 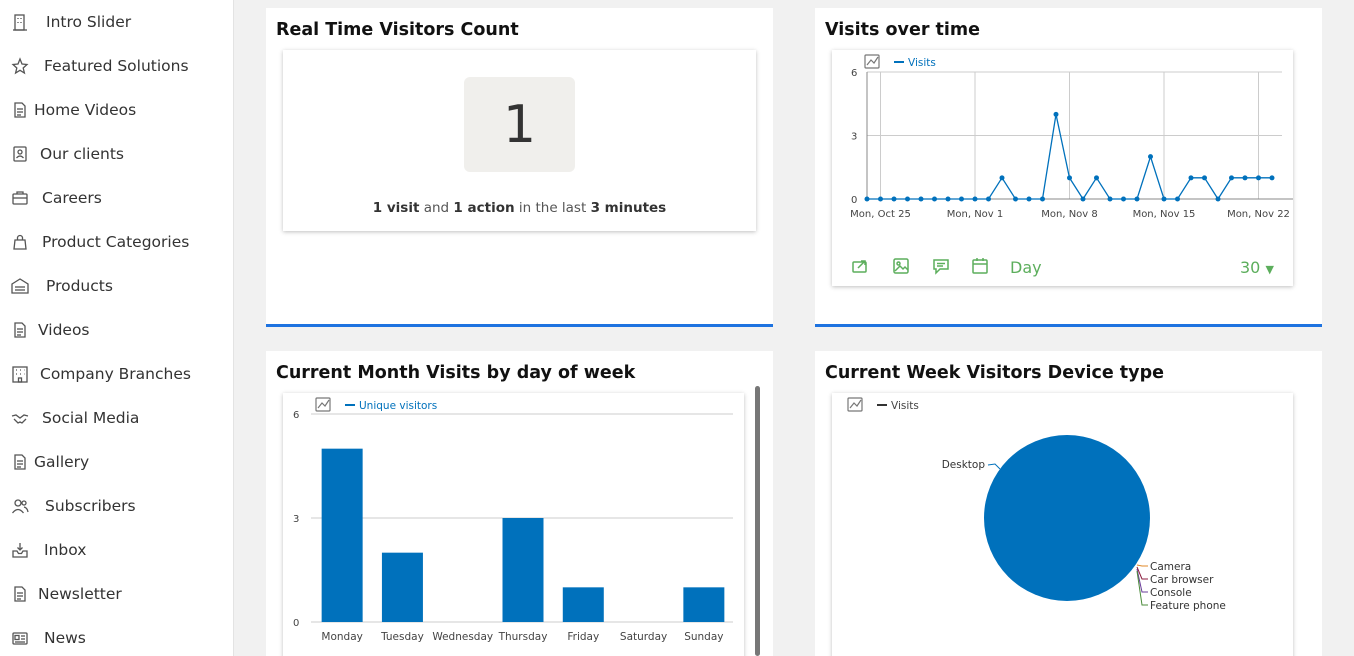 I want to click on sidebar-item-company-branches: Company Branches, so click(x=100, y=374).